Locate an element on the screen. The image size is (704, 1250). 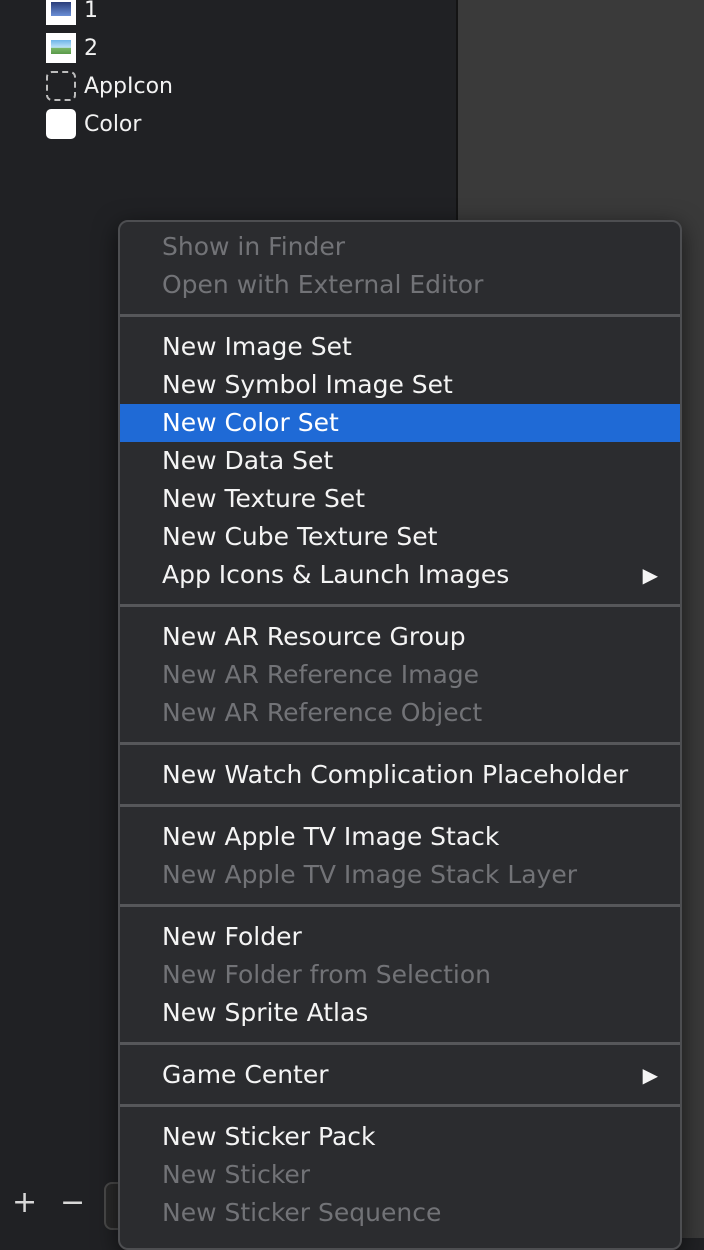
menu-item-label: App Icons & Launch Images is located at coordinates (336, 574).